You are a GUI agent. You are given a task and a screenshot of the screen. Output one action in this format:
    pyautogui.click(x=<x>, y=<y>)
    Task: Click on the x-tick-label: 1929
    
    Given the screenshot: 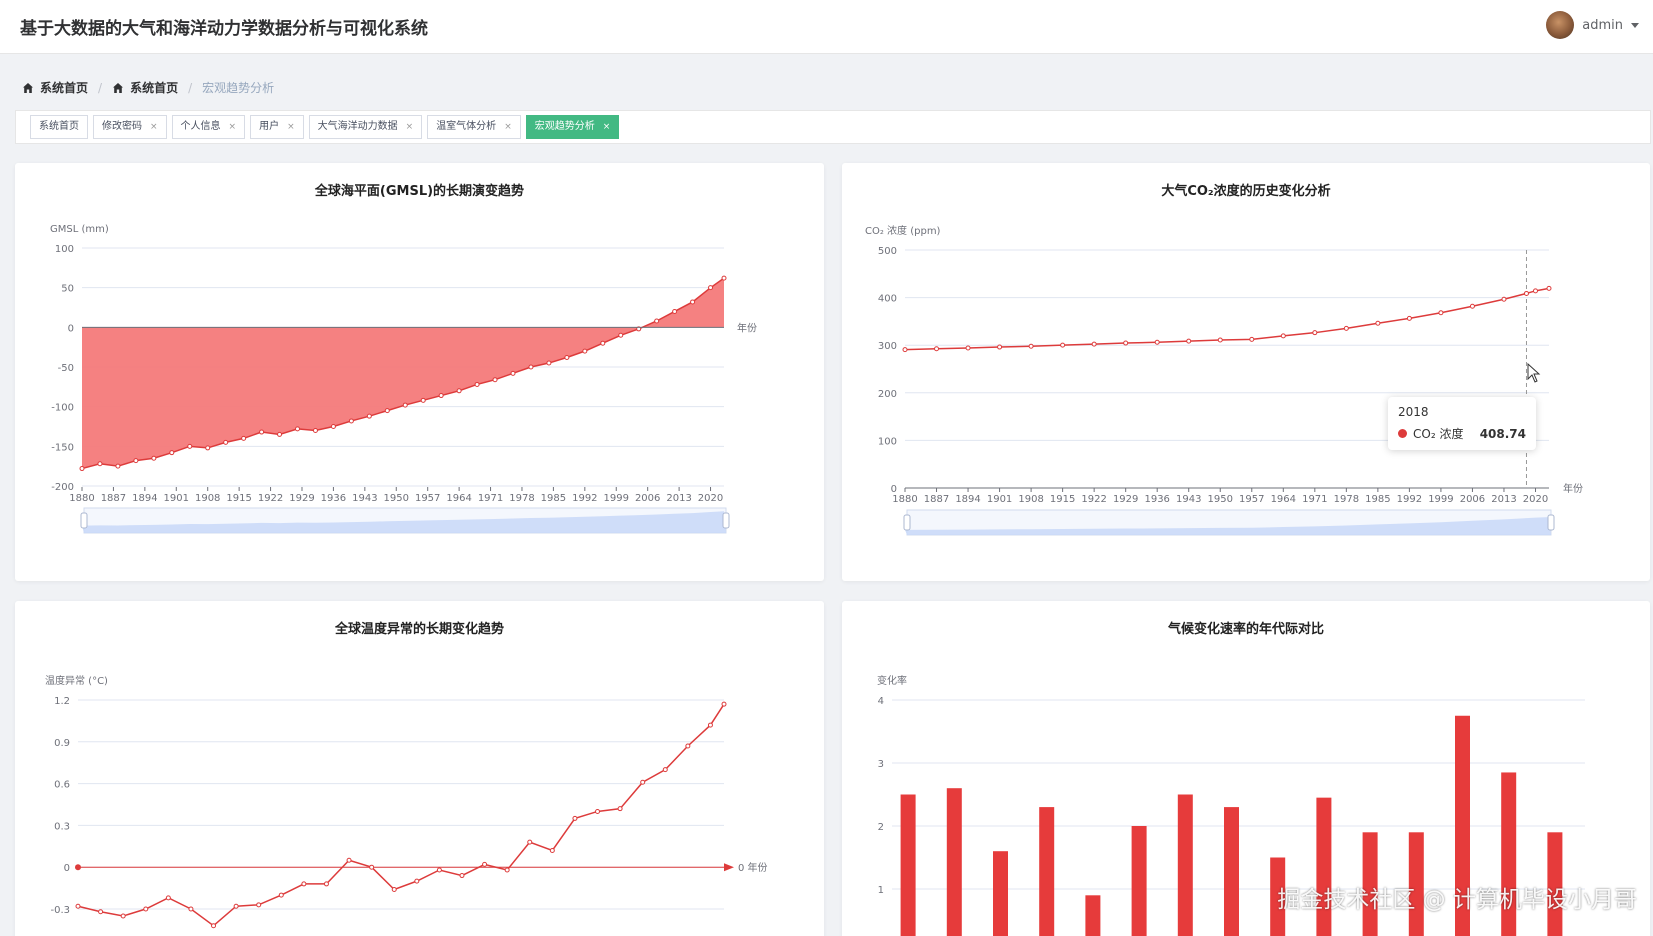 What is the action you would take?
    pyautogui.click(x=1125, y=499)
    